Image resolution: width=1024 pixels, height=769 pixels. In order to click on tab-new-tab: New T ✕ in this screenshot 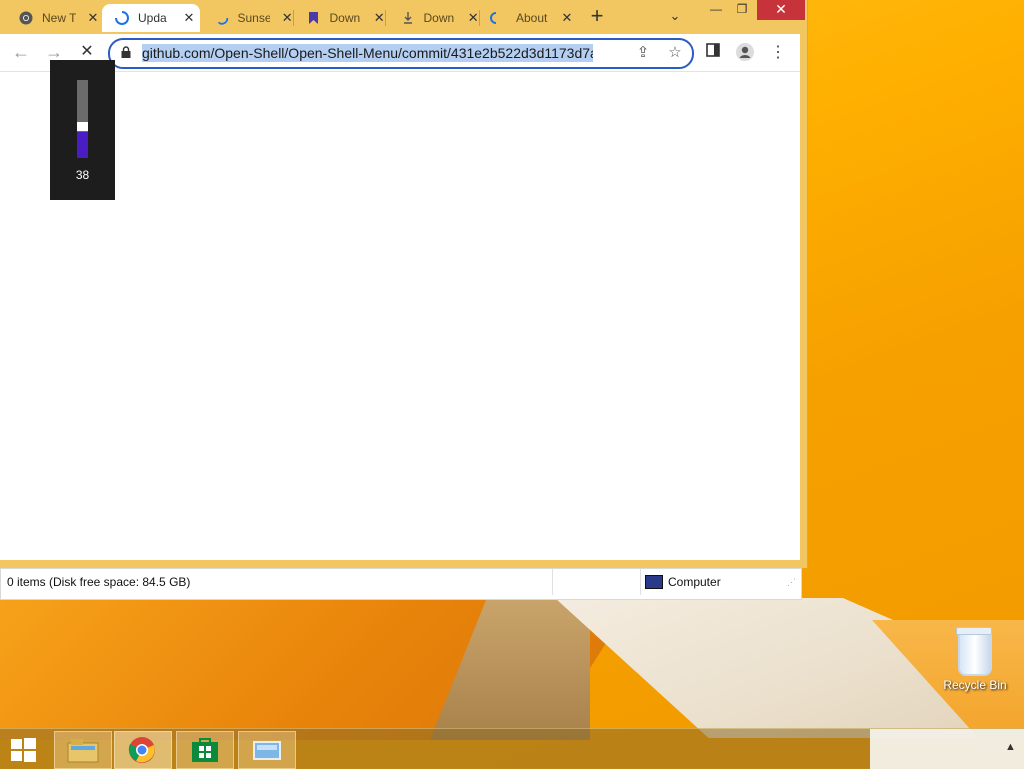, I will do `click(51, 18)`.